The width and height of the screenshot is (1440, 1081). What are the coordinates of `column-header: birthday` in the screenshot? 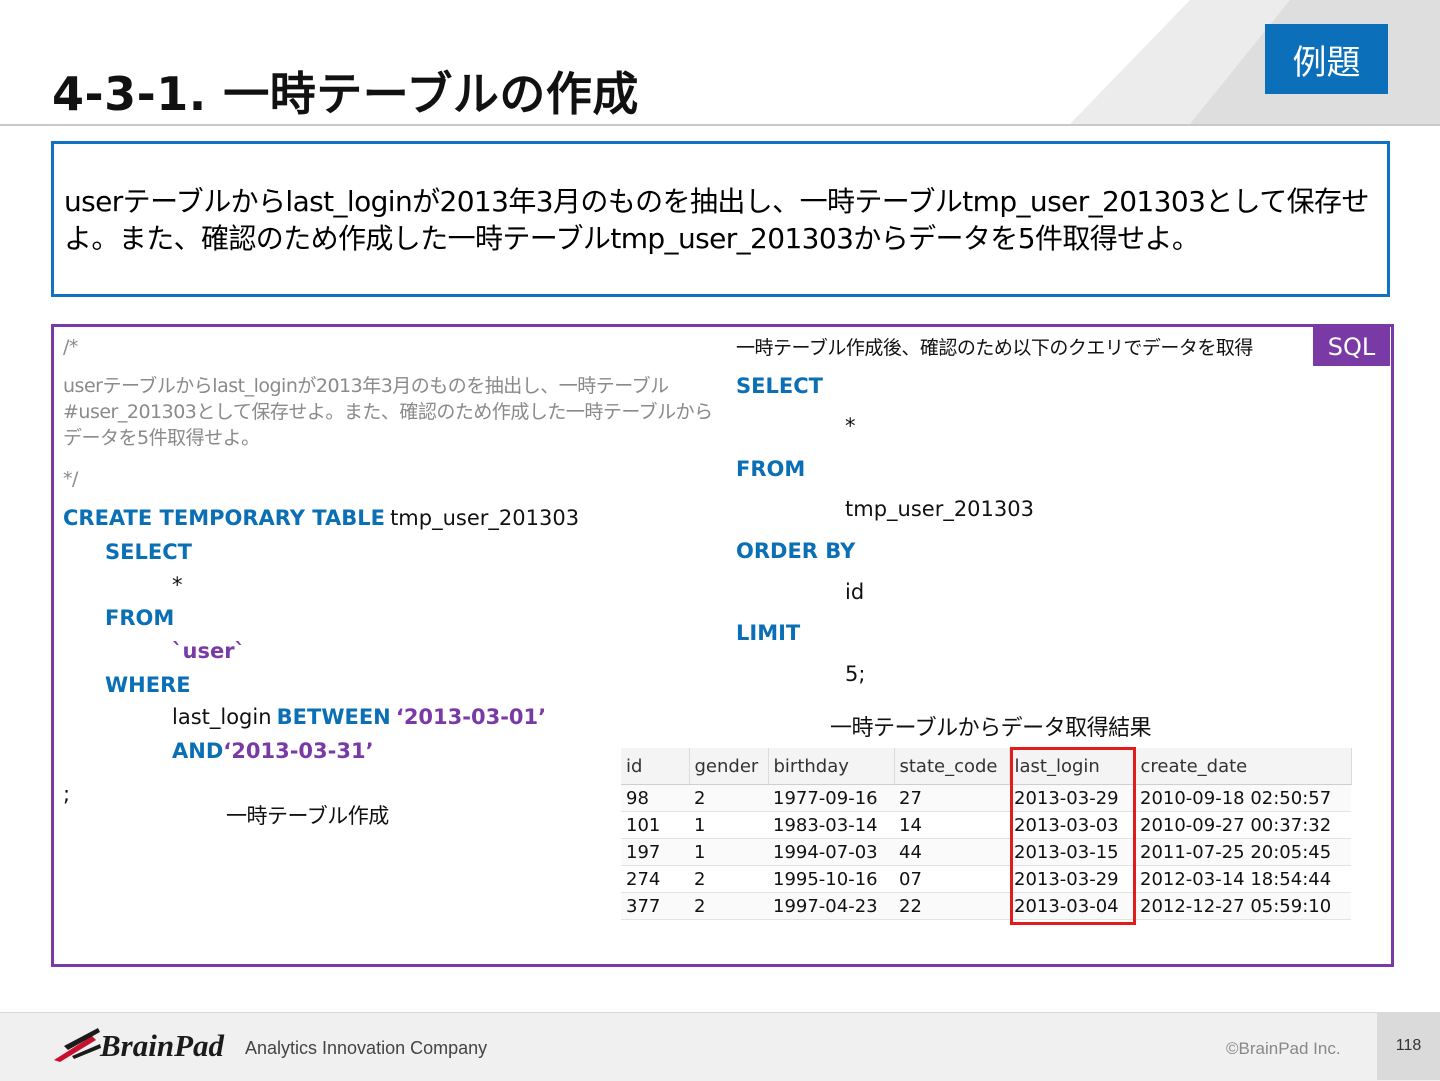 It's located at (831, 766).